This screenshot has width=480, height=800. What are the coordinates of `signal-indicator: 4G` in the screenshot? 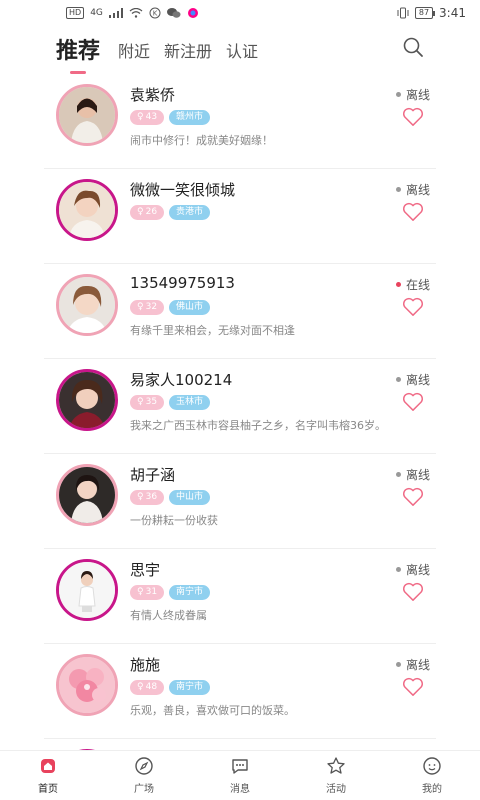 It's located at (96, 13).